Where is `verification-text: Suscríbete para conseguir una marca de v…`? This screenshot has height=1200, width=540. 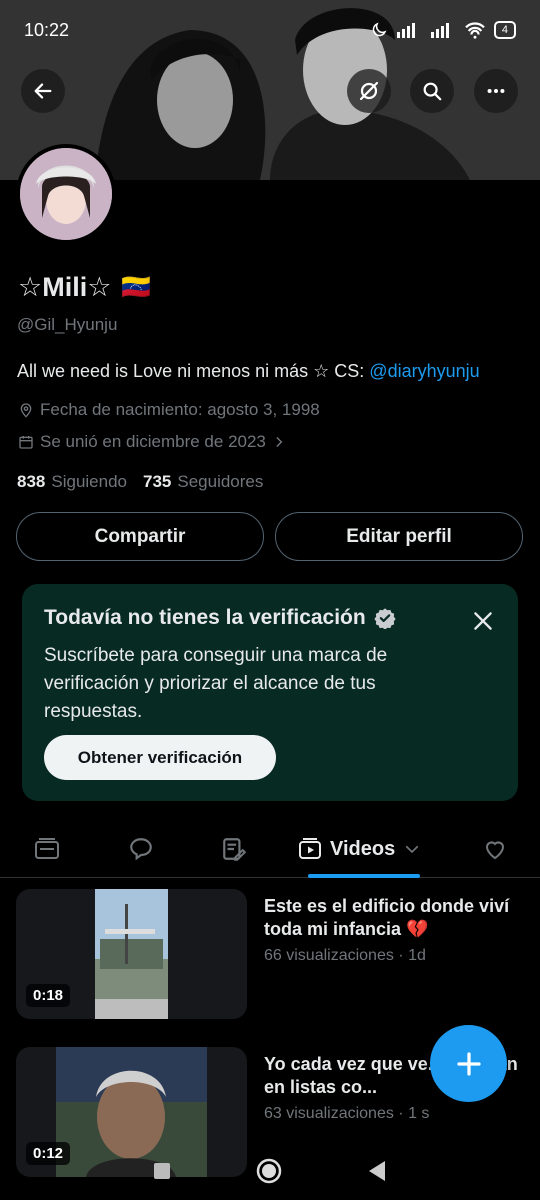 verification-text: Suscríbete para conseguir una marca de v… is located at coordinates (216, 683).